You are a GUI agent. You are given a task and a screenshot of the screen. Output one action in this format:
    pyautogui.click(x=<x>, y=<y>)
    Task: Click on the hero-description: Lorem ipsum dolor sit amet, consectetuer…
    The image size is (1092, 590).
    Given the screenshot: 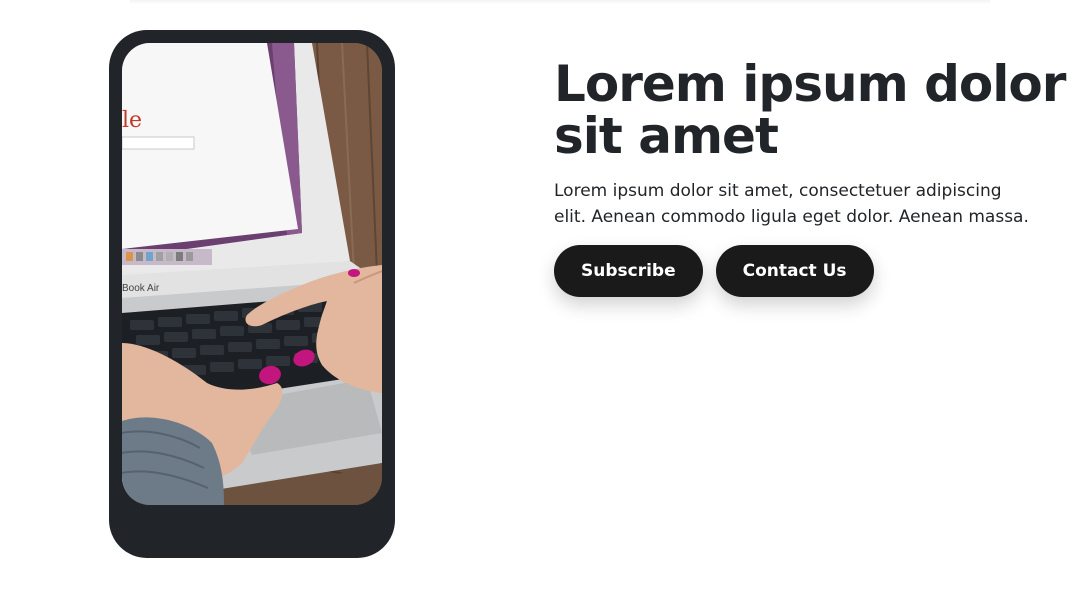 What is the action you would take?
    pyautogui.click(x=791, y=204)
    